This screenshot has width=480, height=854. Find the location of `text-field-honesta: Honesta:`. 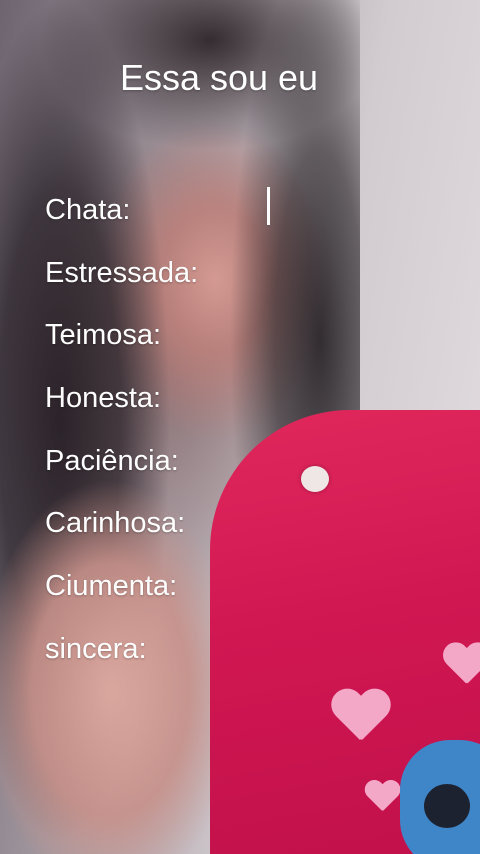

text-field-honesta: Honesta: is located at coordinates (103, 398).